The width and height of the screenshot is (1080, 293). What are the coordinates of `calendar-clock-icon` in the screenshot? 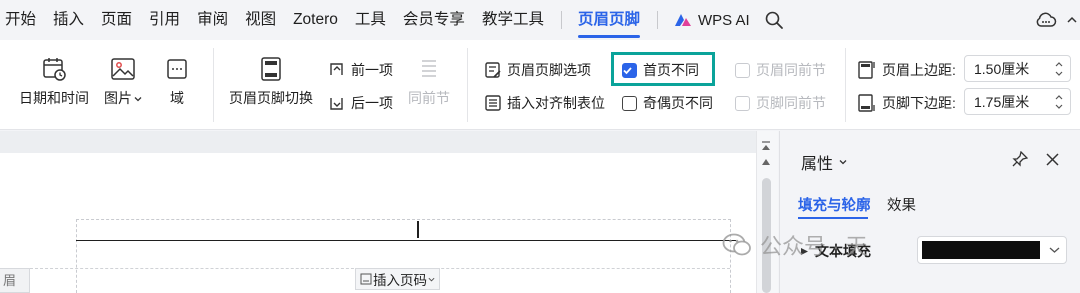 It's located at (54, 69).